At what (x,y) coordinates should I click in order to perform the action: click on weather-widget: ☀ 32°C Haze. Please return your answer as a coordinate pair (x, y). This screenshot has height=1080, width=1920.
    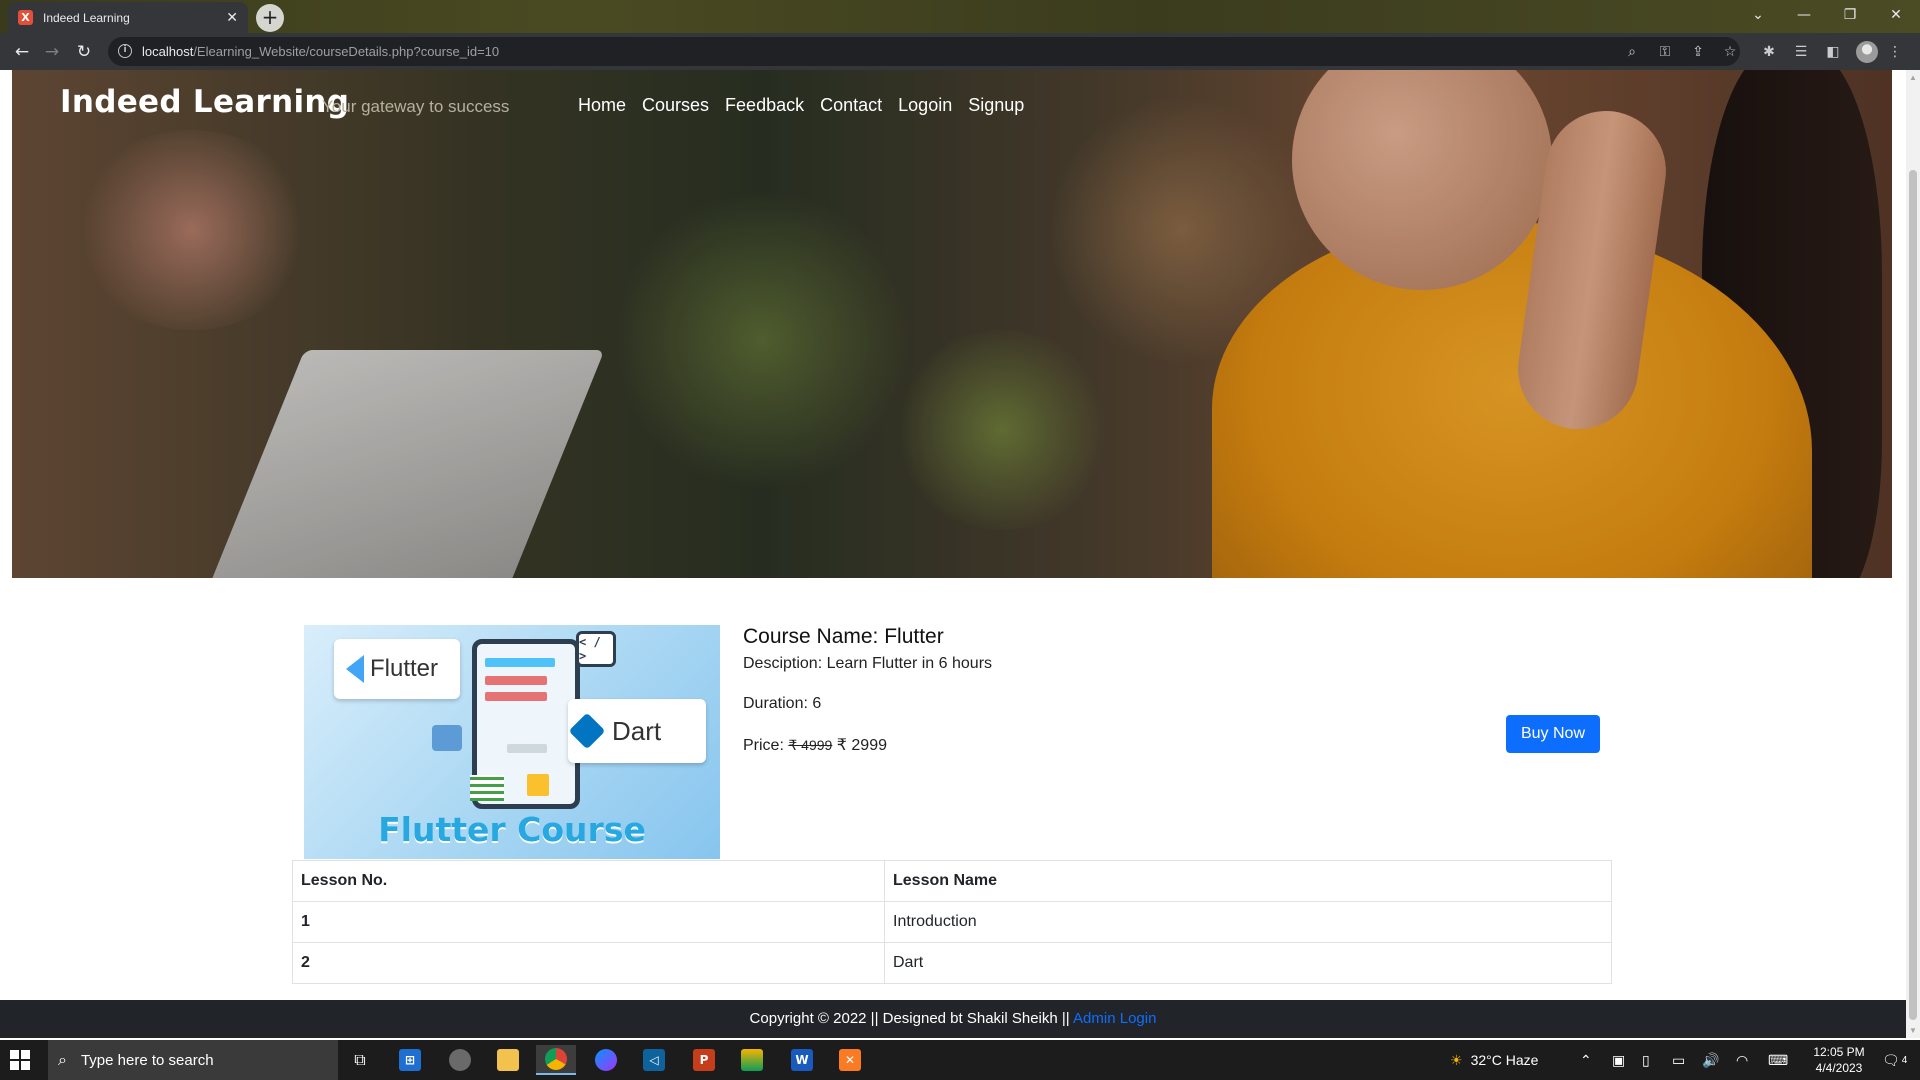
    Looking at the image, I should click on (1494, 1060).